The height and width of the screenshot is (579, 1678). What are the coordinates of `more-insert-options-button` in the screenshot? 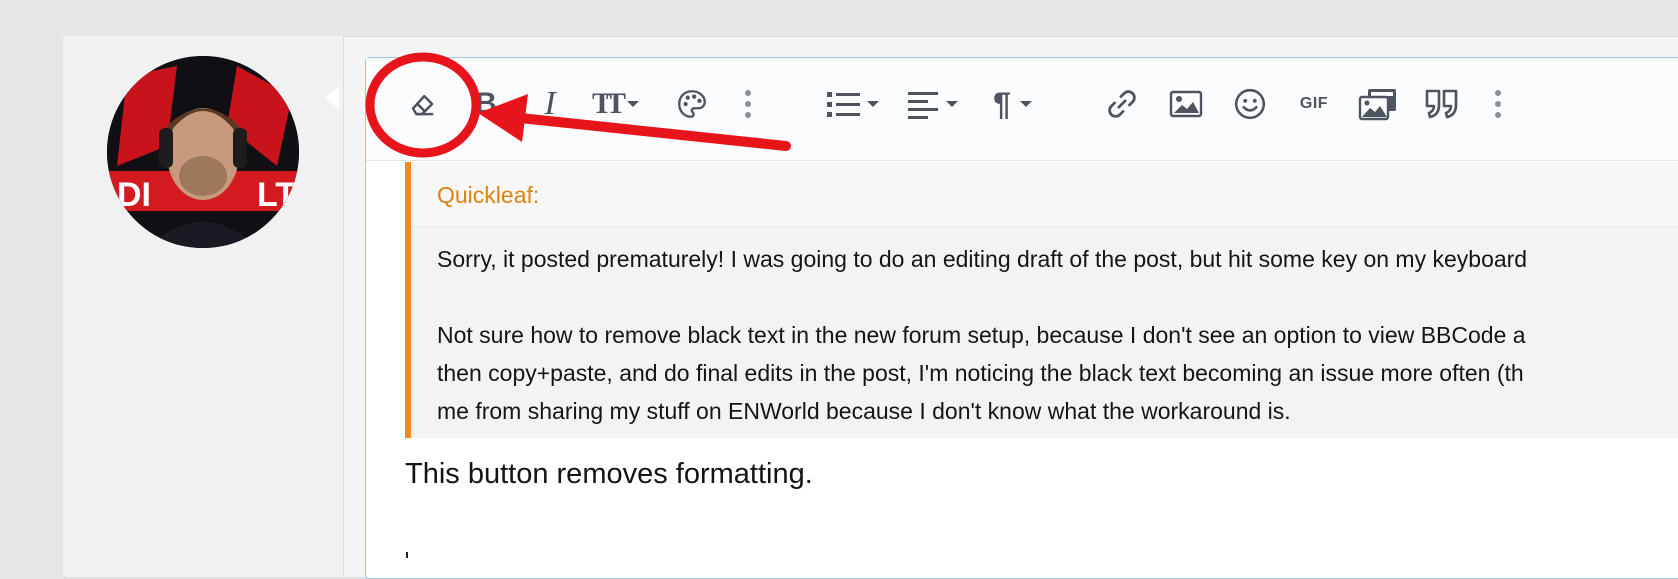 It's located at (1498, 104).